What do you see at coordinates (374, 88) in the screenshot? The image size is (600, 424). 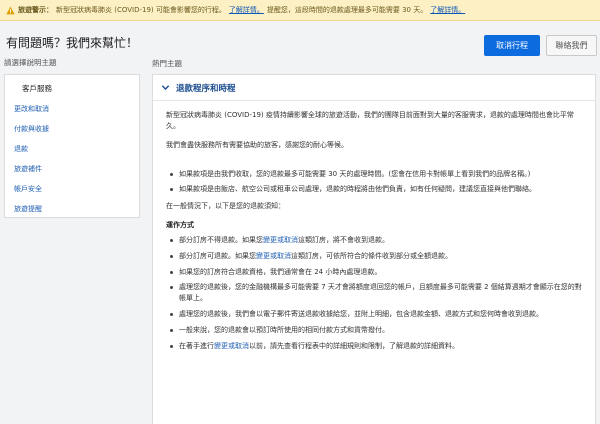 I see `refund-panel-header: 退款程序和時程` at bounding box center [374, 88].